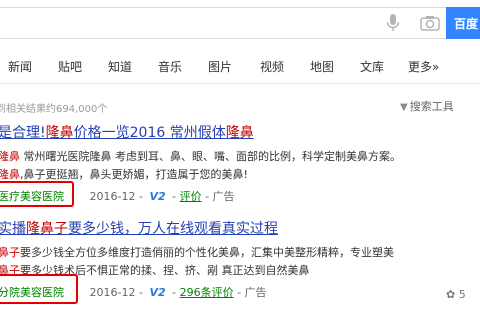 The width and height of the screenshot is (480, 320). Describe the element at coordinates (20, 66) in the screenshot. I see `tab-news: 新闻` at that location.